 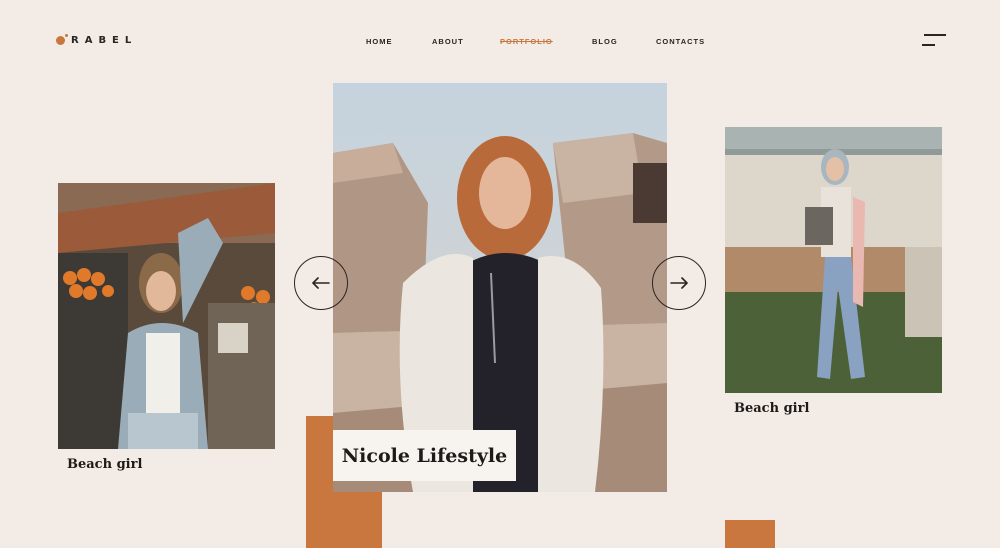 I want to click on left-slide-photo, so click(x=166, y=316).